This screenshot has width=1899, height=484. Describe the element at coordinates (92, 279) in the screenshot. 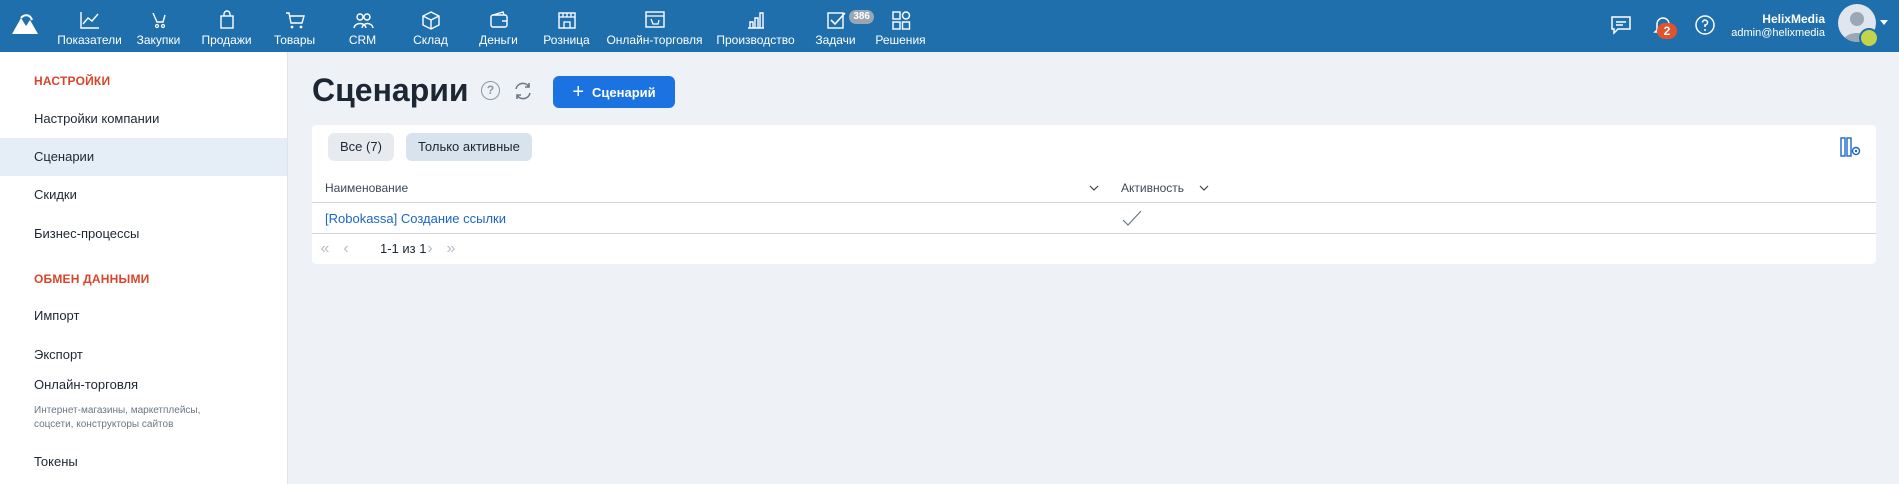

I see `sidebar-heading-exchange: ОБМЕН ДАННЫМИ` at that location.